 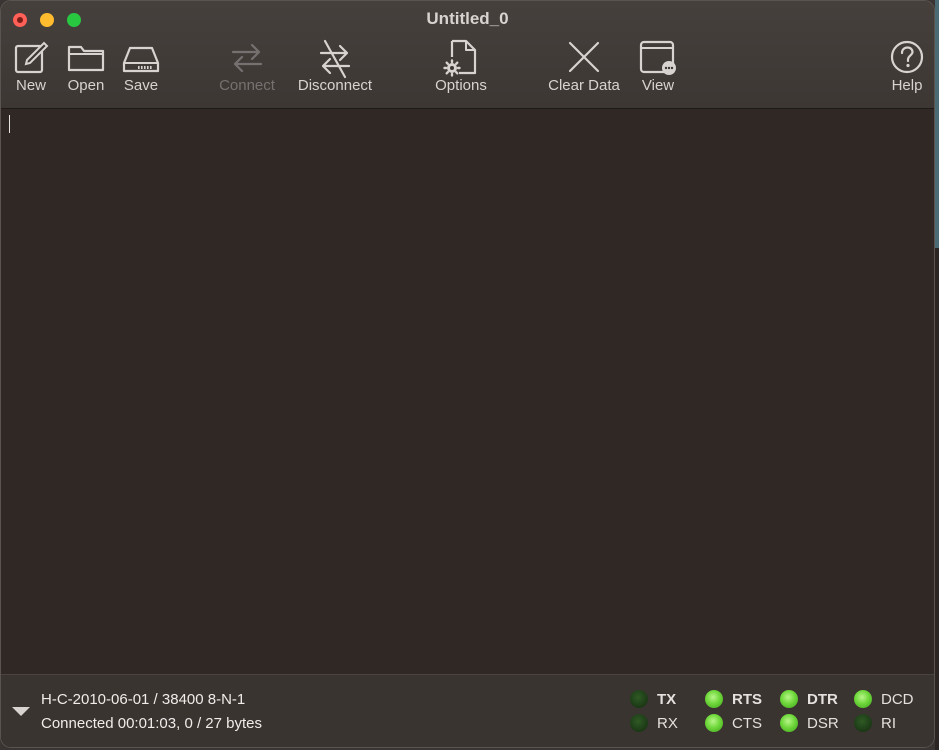 What do you see at coordinates (21, 711) in the screenshot?
I see `disclosure-triangle-icon` at bounding box center [21, 711].